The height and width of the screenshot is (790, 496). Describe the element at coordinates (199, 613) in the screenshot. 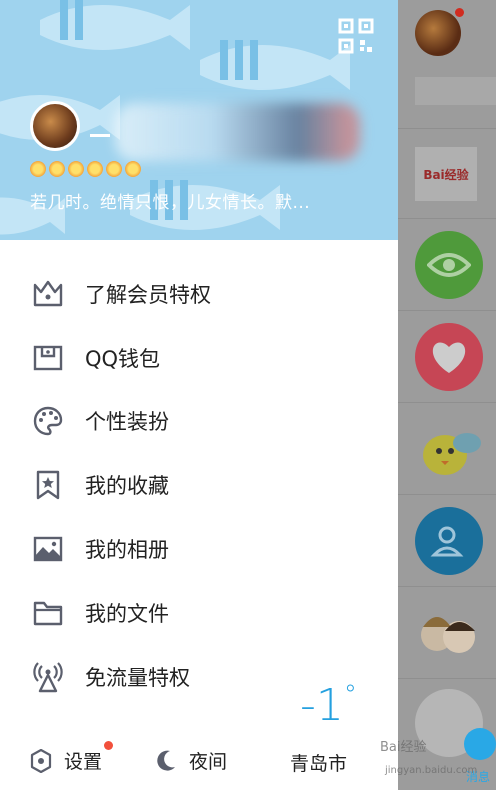

I see `menu-item-files: 我的文件` at that location.